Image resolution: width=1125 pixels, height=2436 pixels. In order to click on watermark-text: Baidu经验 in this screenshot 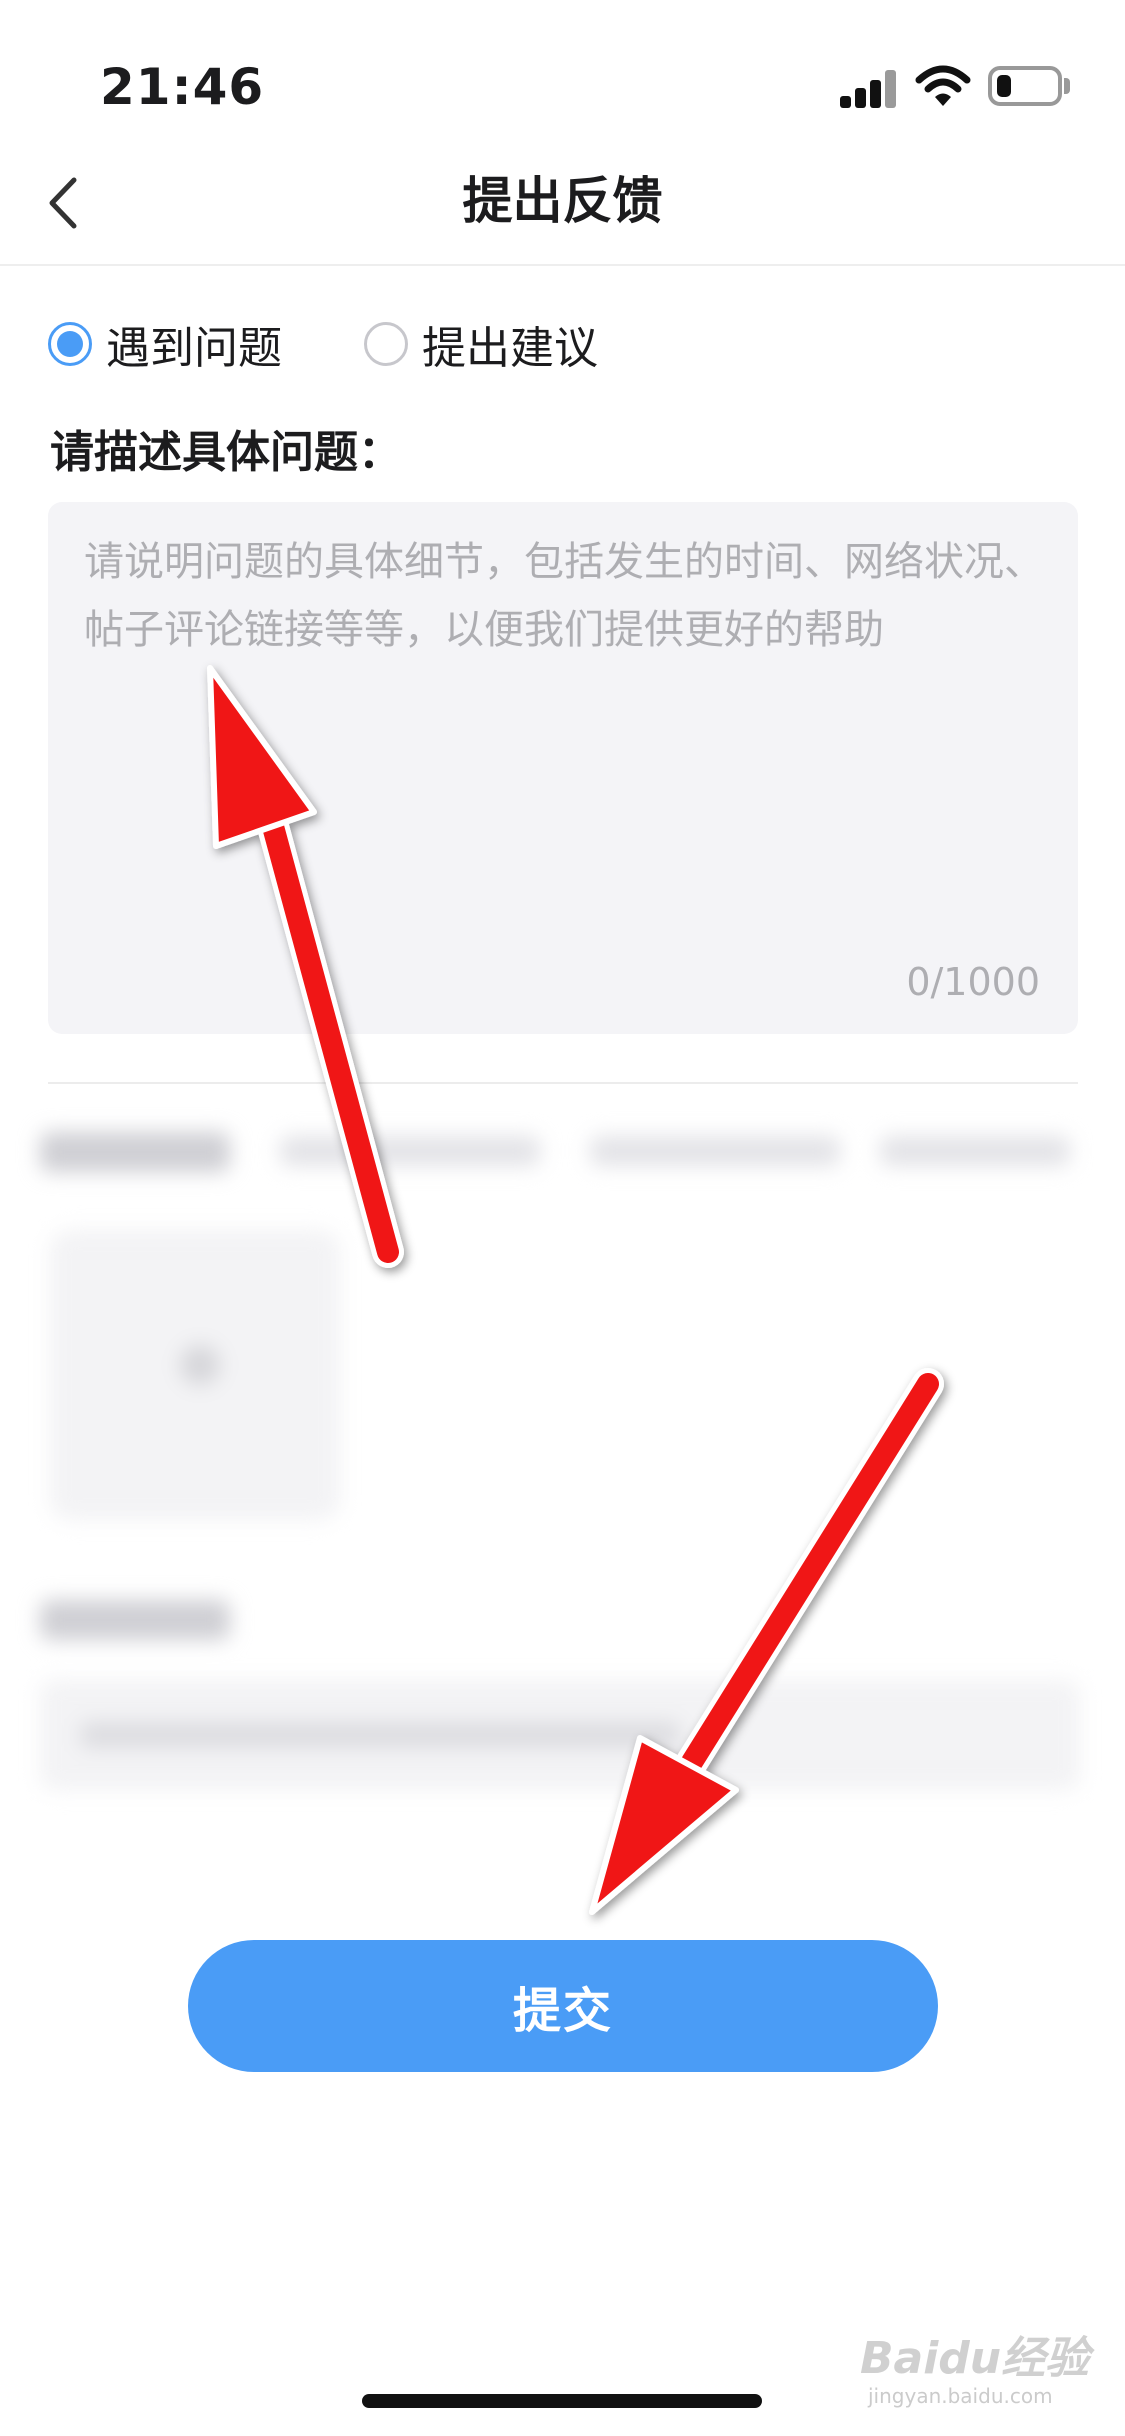, I will do `click(975, 2358)`.